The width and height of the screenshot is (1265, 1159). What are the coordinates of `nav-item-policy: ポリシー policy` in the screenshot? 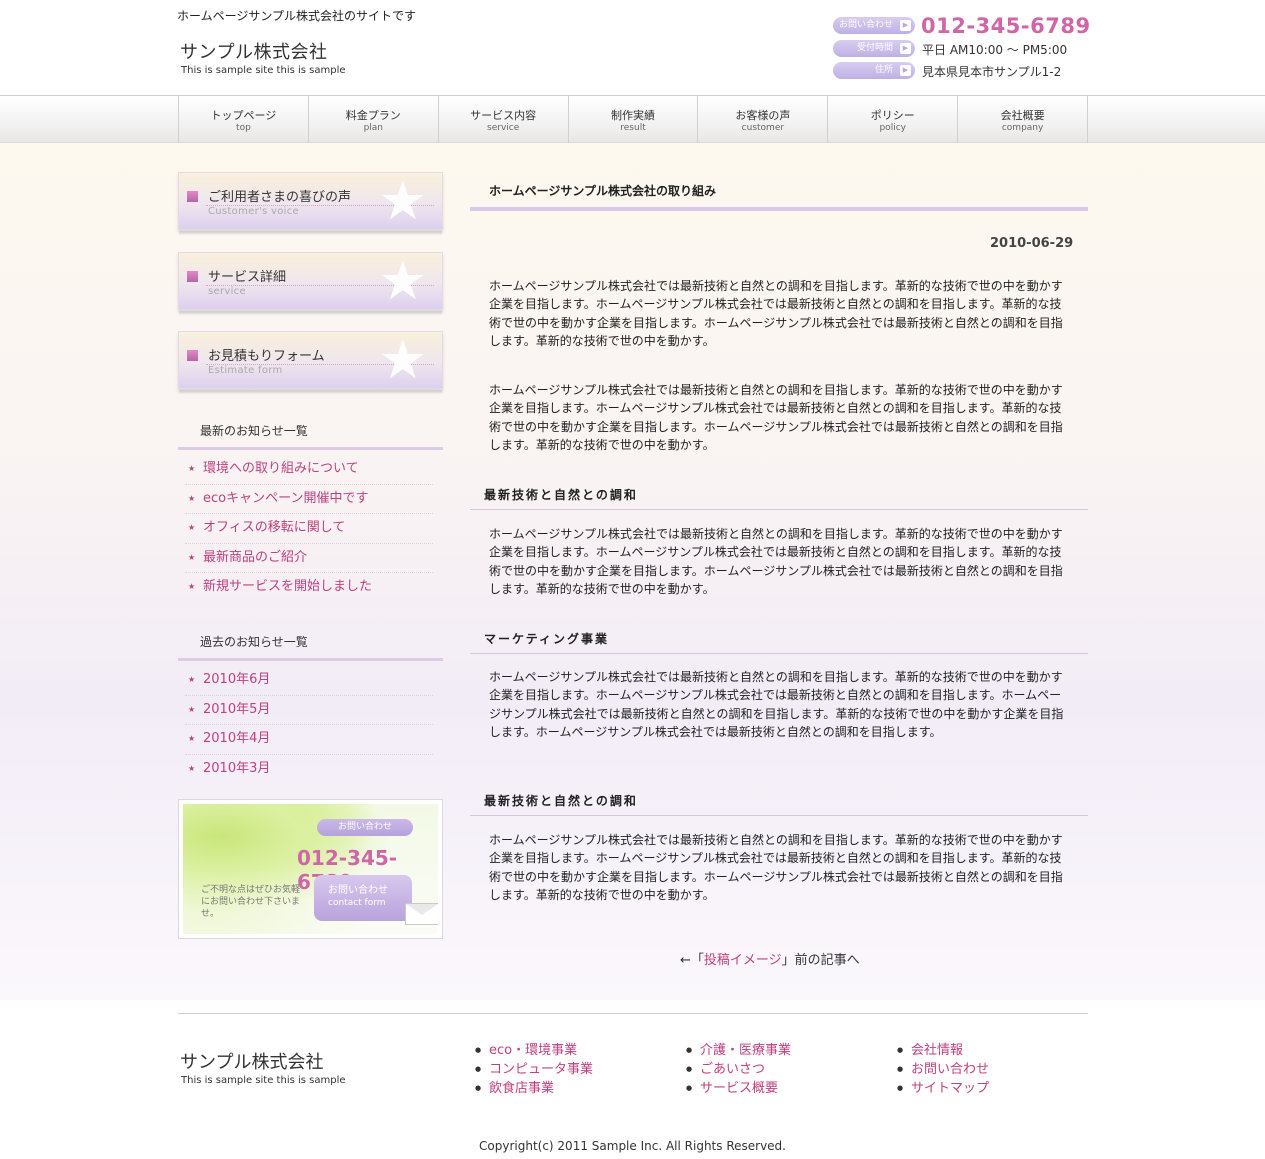 It's located at (893, 119).